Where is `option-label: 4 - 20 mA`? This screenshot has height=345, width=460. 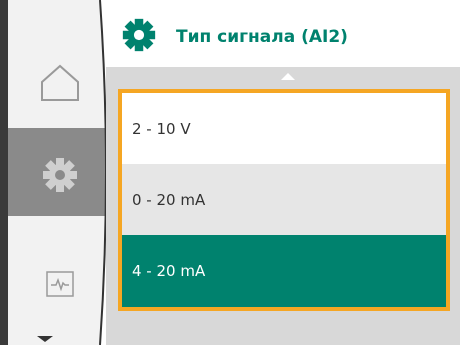 option-label: 4 - 20 mA is located at coordinates (169, 271).